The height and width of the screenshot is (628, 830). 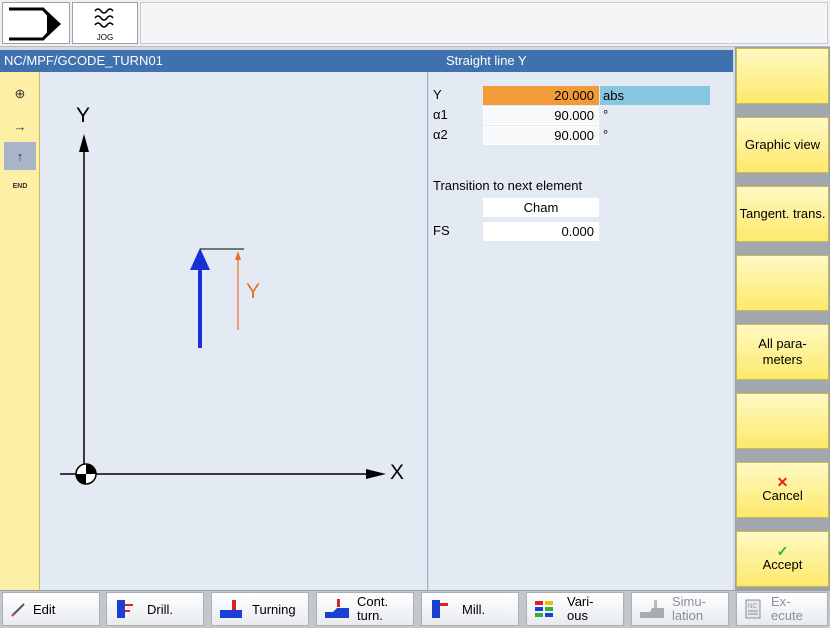 I want to click on pencil-icon, so click(x=18, y=610).